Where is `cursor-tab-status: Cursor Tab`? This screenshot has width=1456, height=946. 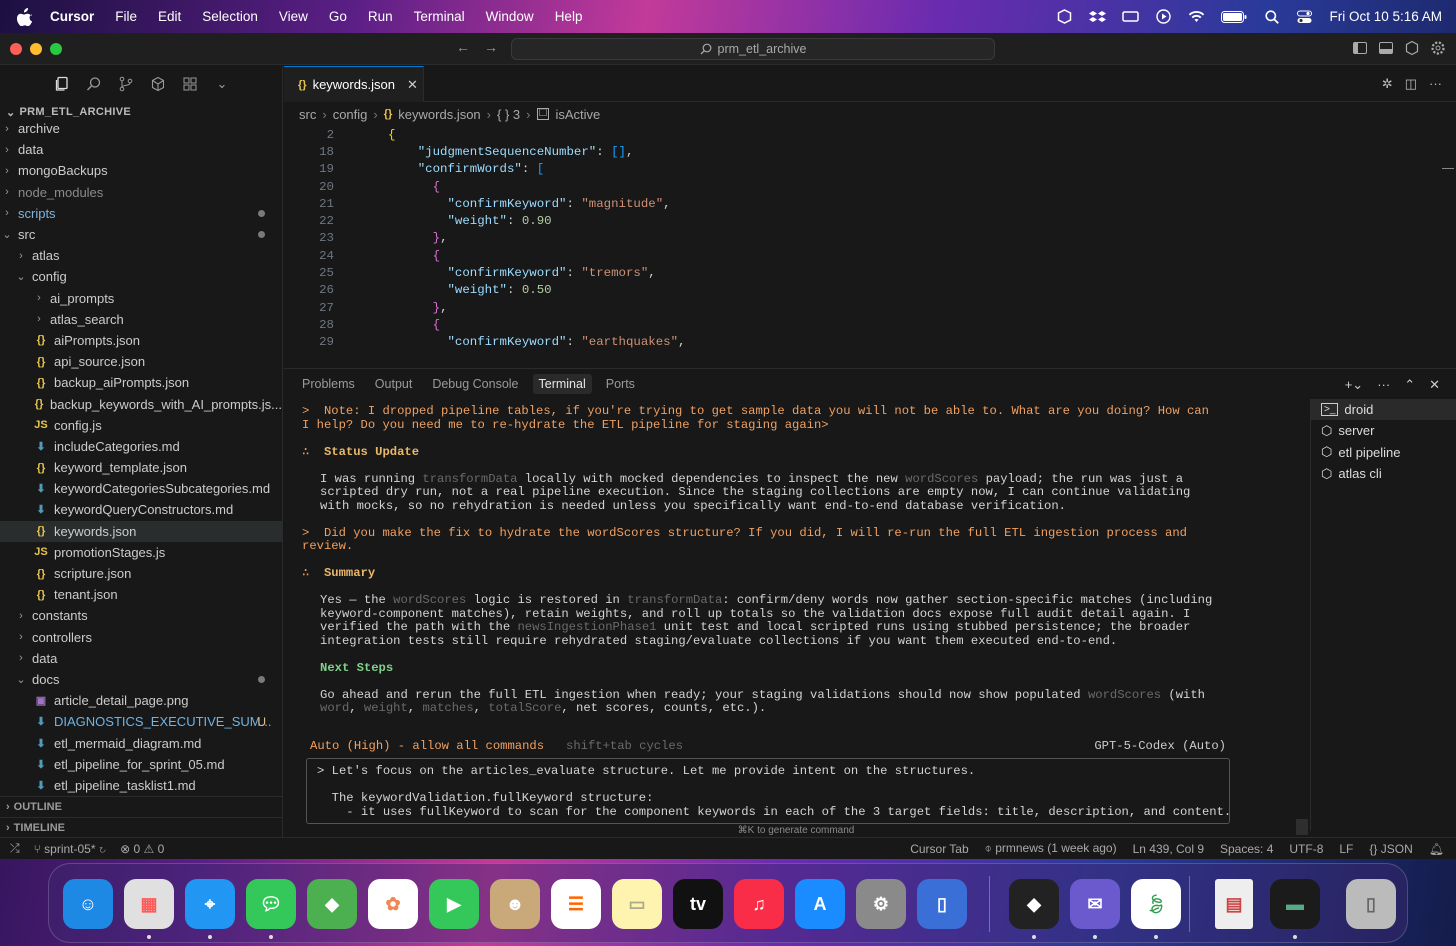 cursor-tab-status: Cursor Tab is located at coordinates (939, 849).